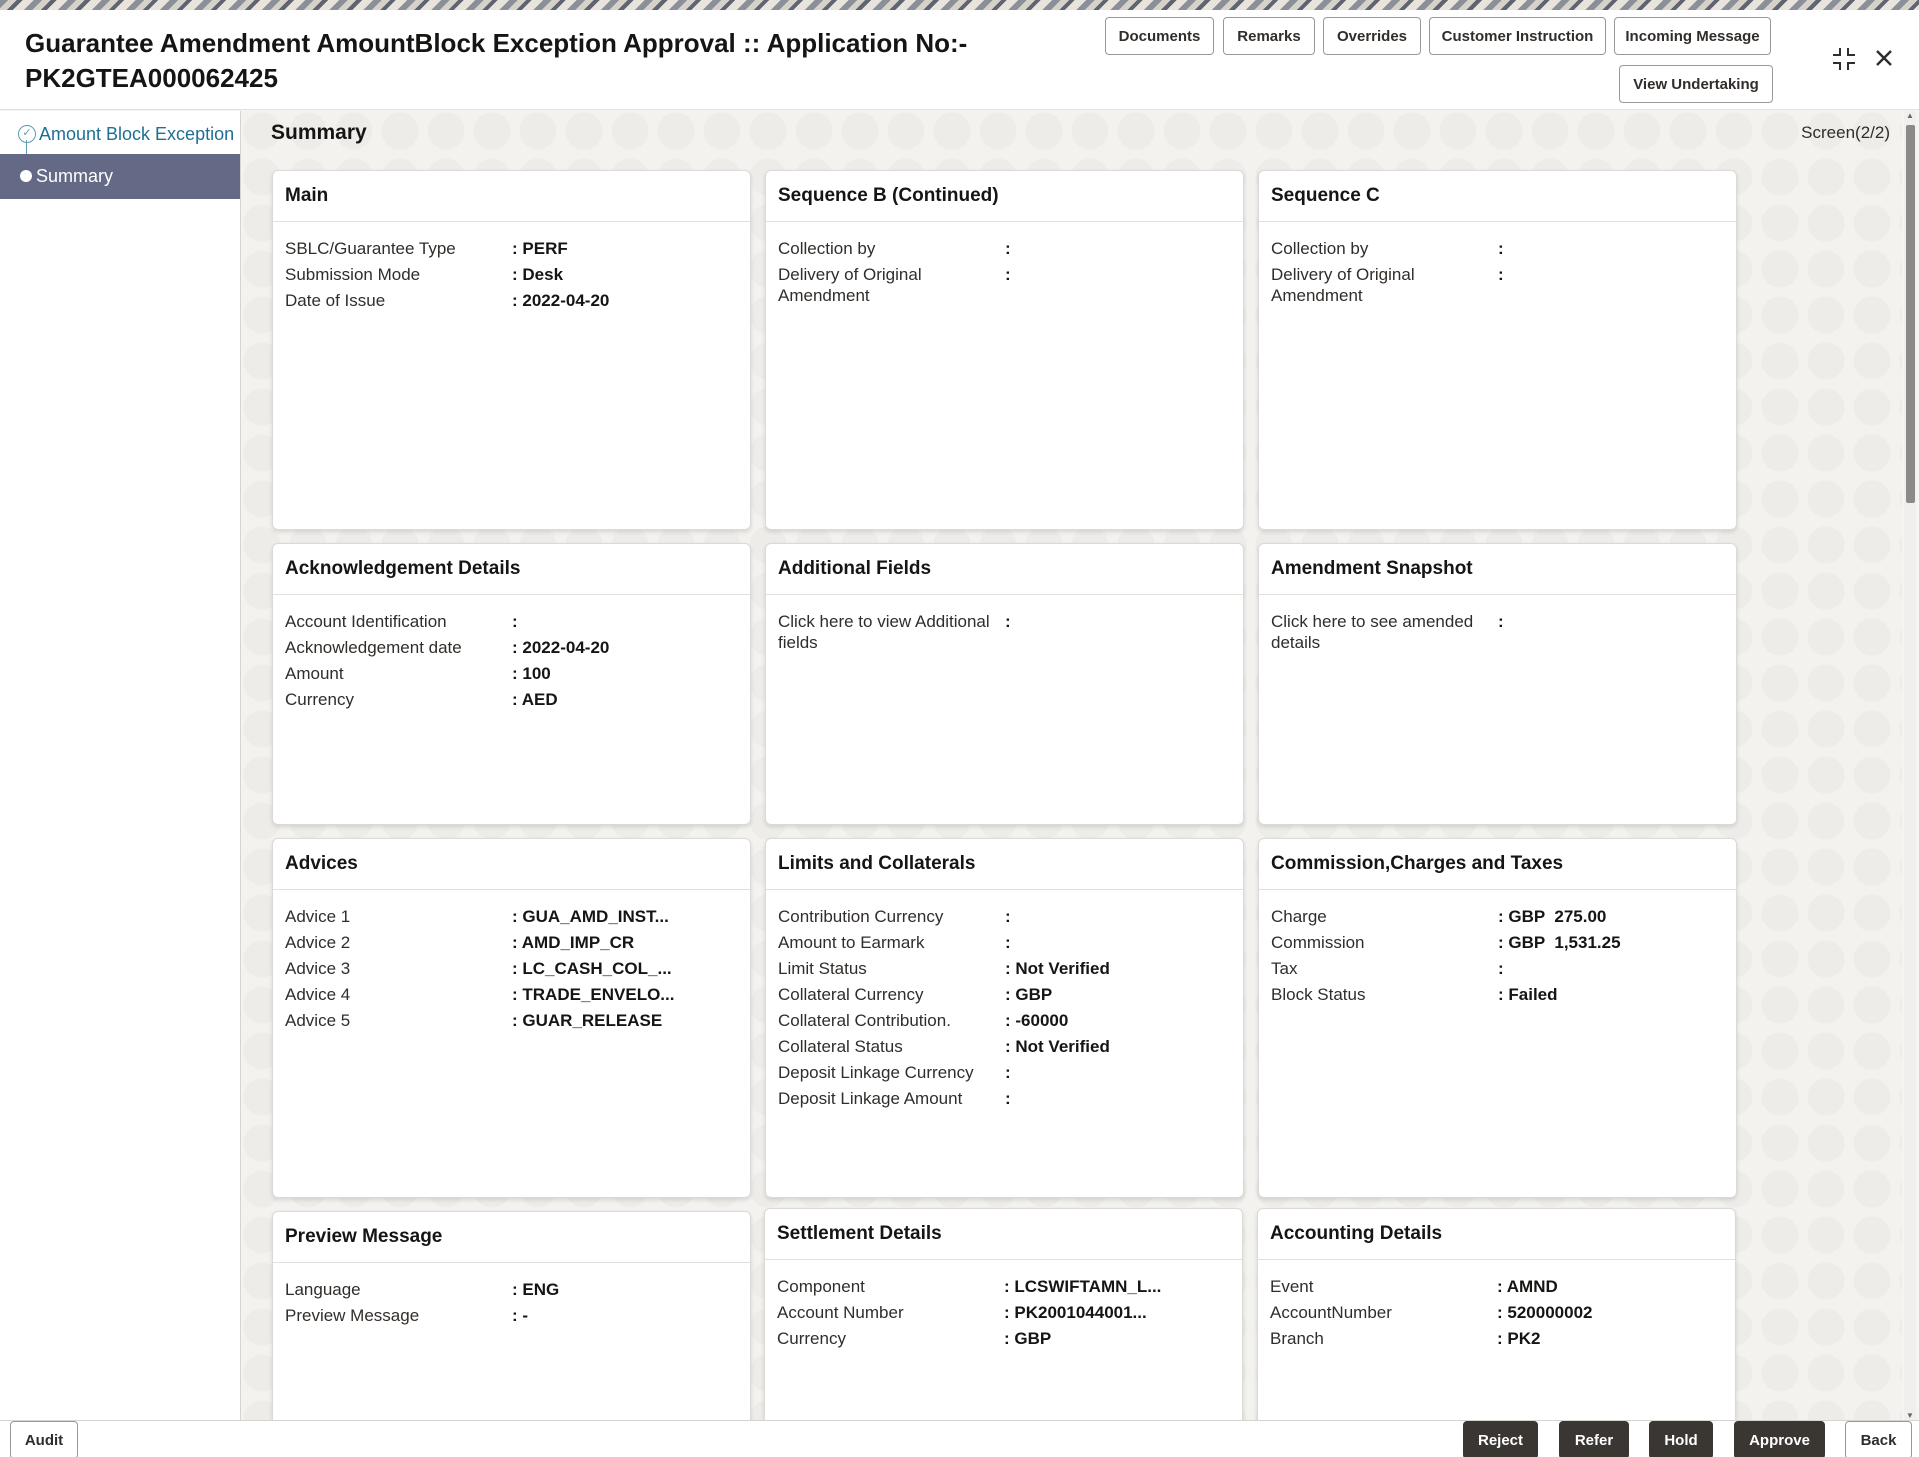  What do you see at coordinates (625, 274) in the screenshot?
I see `field-value: Desk` at bounding box center [625, 274].